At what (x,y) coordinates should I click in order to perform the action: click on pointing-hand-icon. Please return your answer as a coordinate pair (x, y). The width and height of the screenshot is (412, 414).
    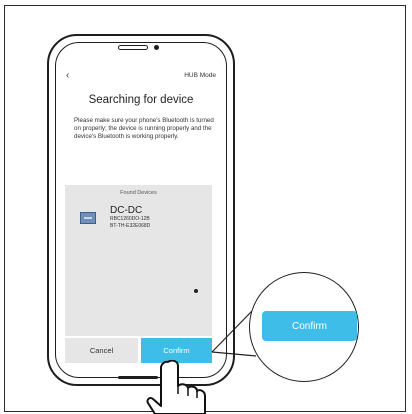
    Looking at the image, I should click on (176, 387).